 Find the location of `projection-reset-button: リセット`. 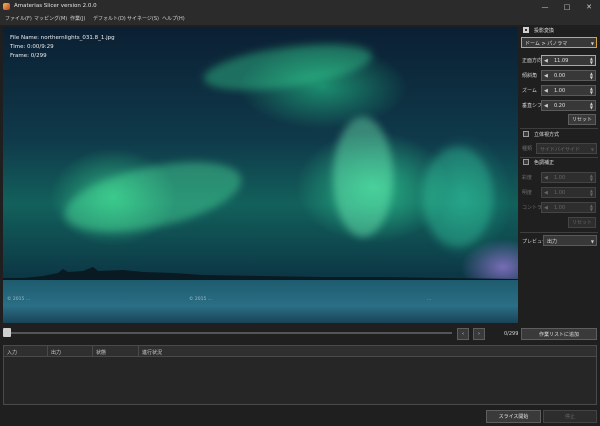

projection-reset-button: リセット is located at coordinates (582, 119).